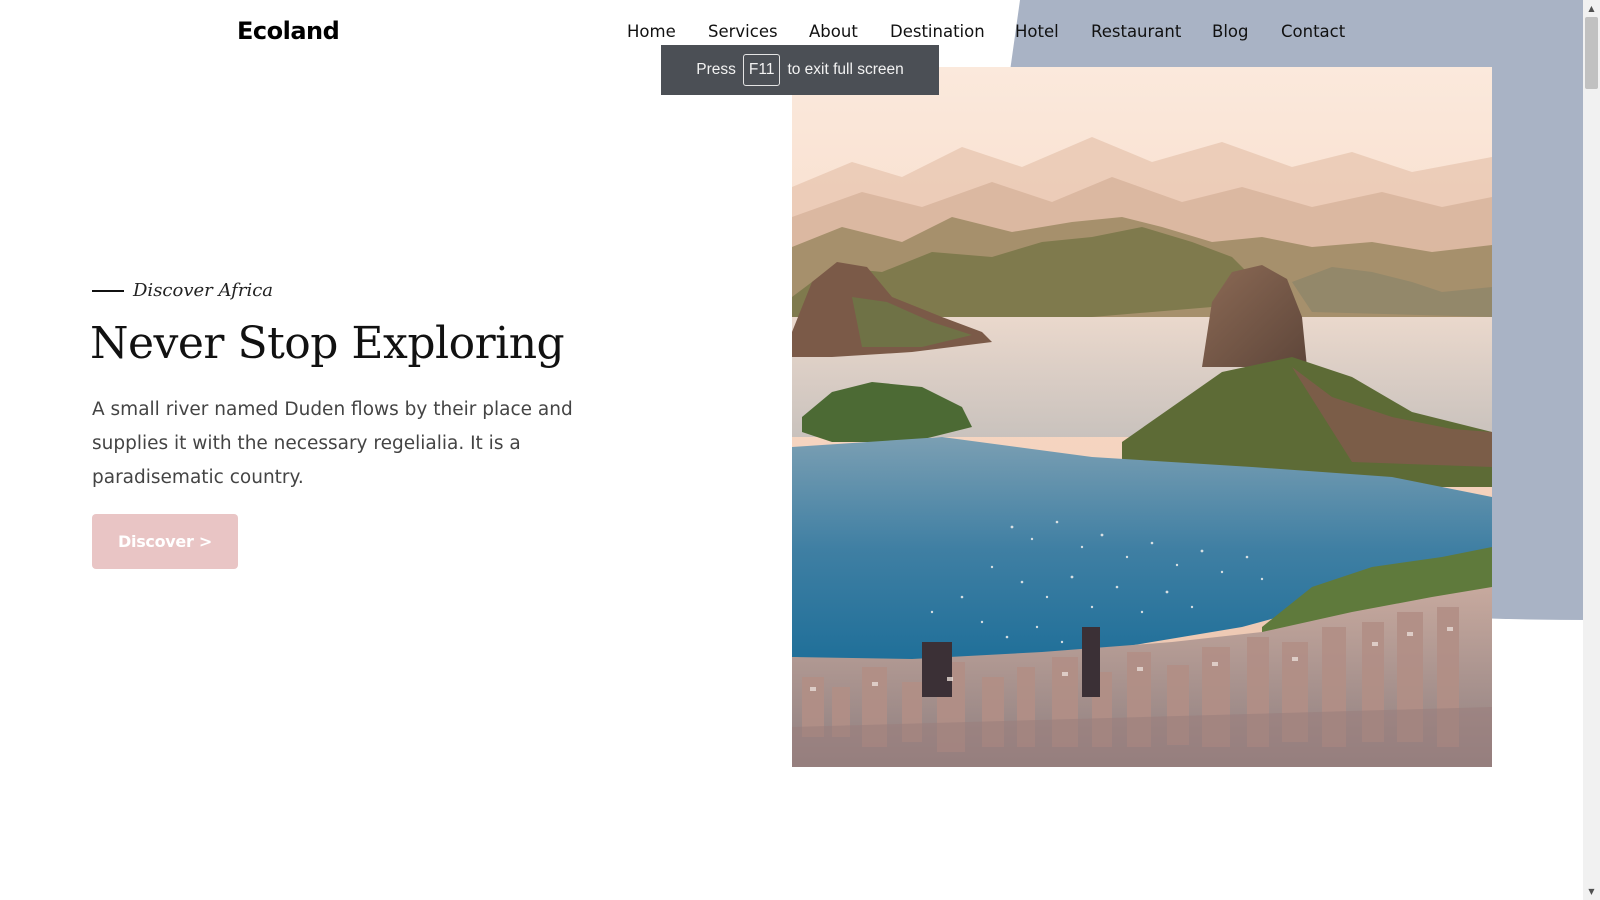  I want to click on discover-button: Discover >, so click(165, 541).